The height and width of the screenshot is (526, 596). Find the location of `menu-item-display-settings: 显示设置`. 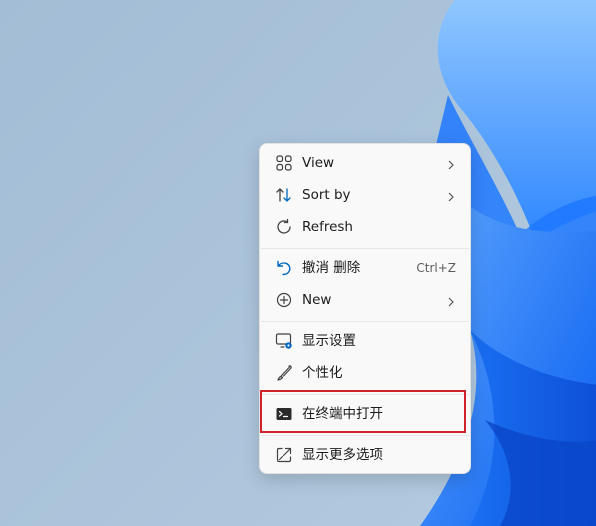

menu-item-display-settings: 显示设置 is located at coordinates (366, 341).